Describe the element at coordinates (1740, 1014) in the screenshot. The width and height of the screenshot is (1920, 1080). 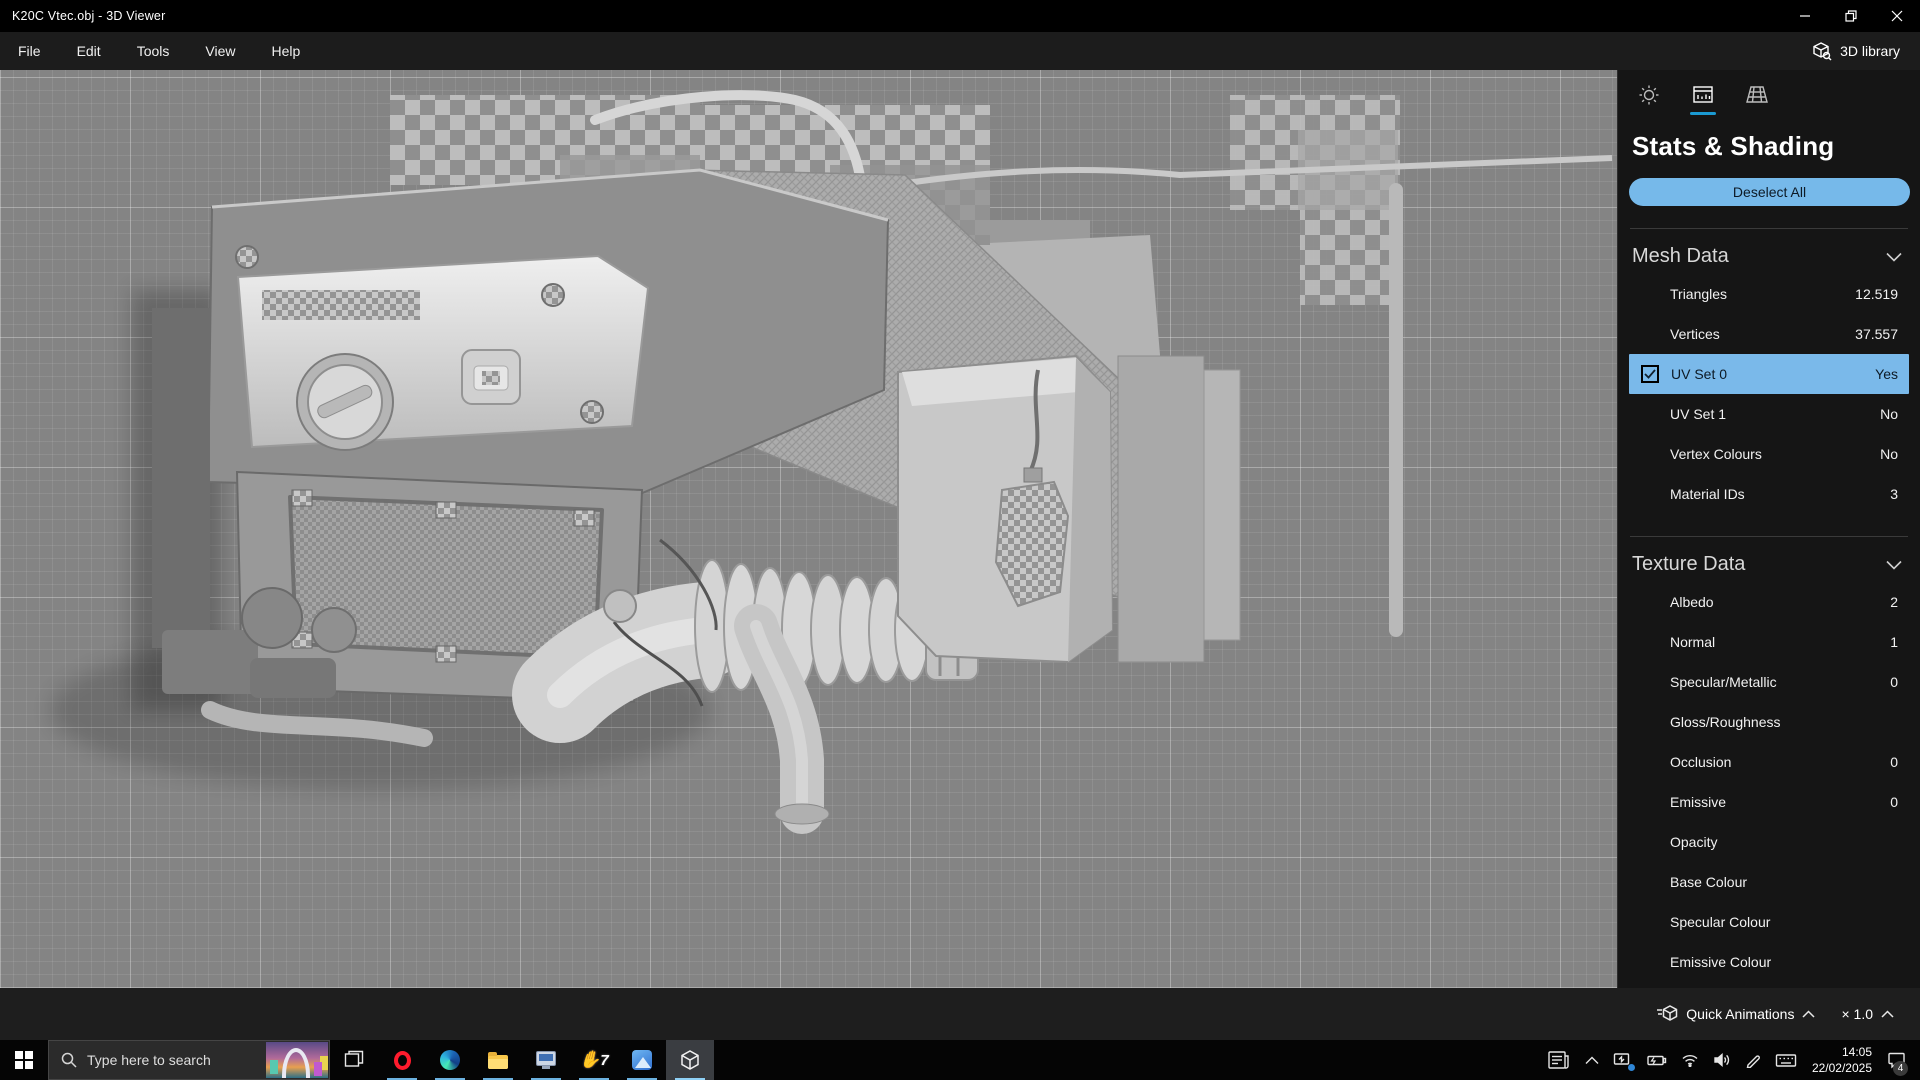
I see `quick-animations-label: Quick Animations` at that location.